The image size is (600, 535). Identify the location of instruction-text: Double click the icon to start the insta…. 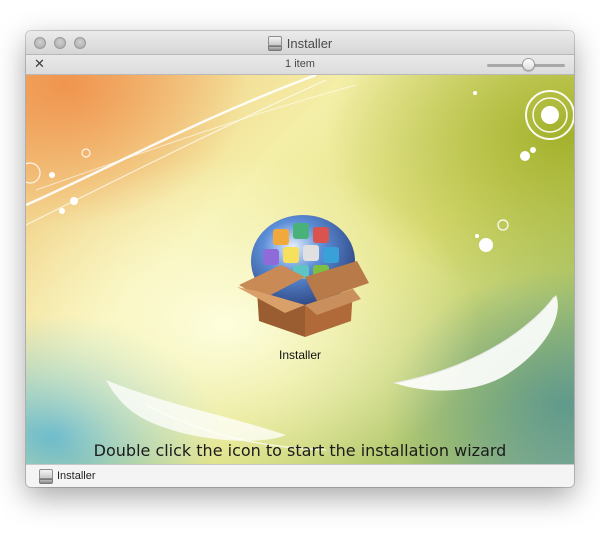
(300, 450).